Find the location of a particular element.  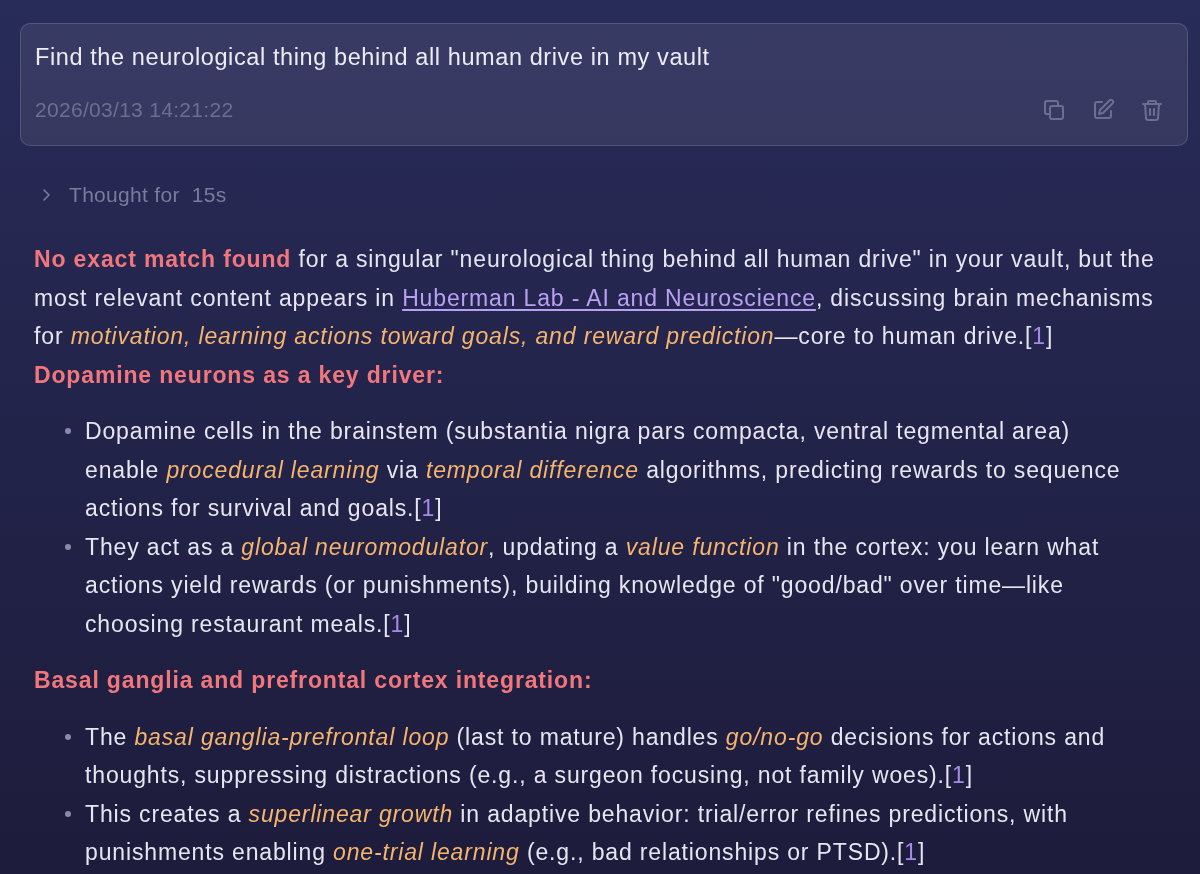

delete-button is located at coordinates (1152, 110).